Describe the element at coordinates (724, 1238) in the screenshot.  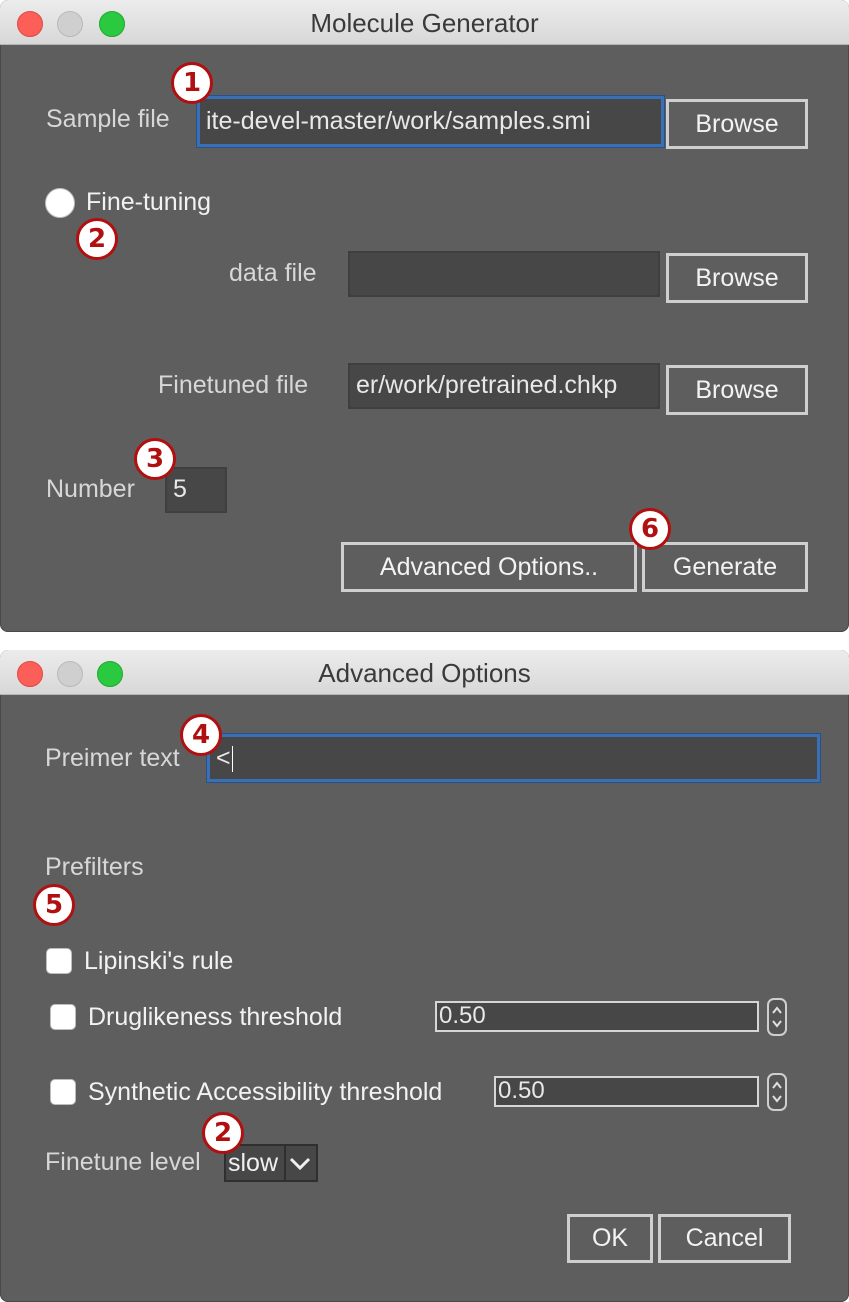
I see `cancel-button: Cancel` at that location.